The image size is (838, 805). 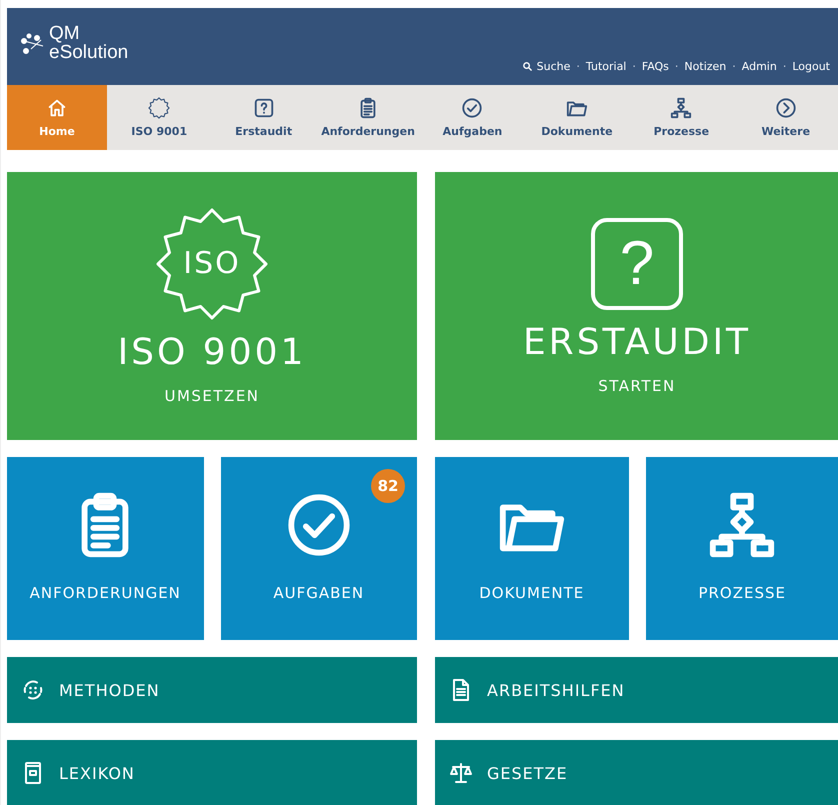 I want to click on link-row: ARBEITSHILFEN, so click(x=636, y=690).